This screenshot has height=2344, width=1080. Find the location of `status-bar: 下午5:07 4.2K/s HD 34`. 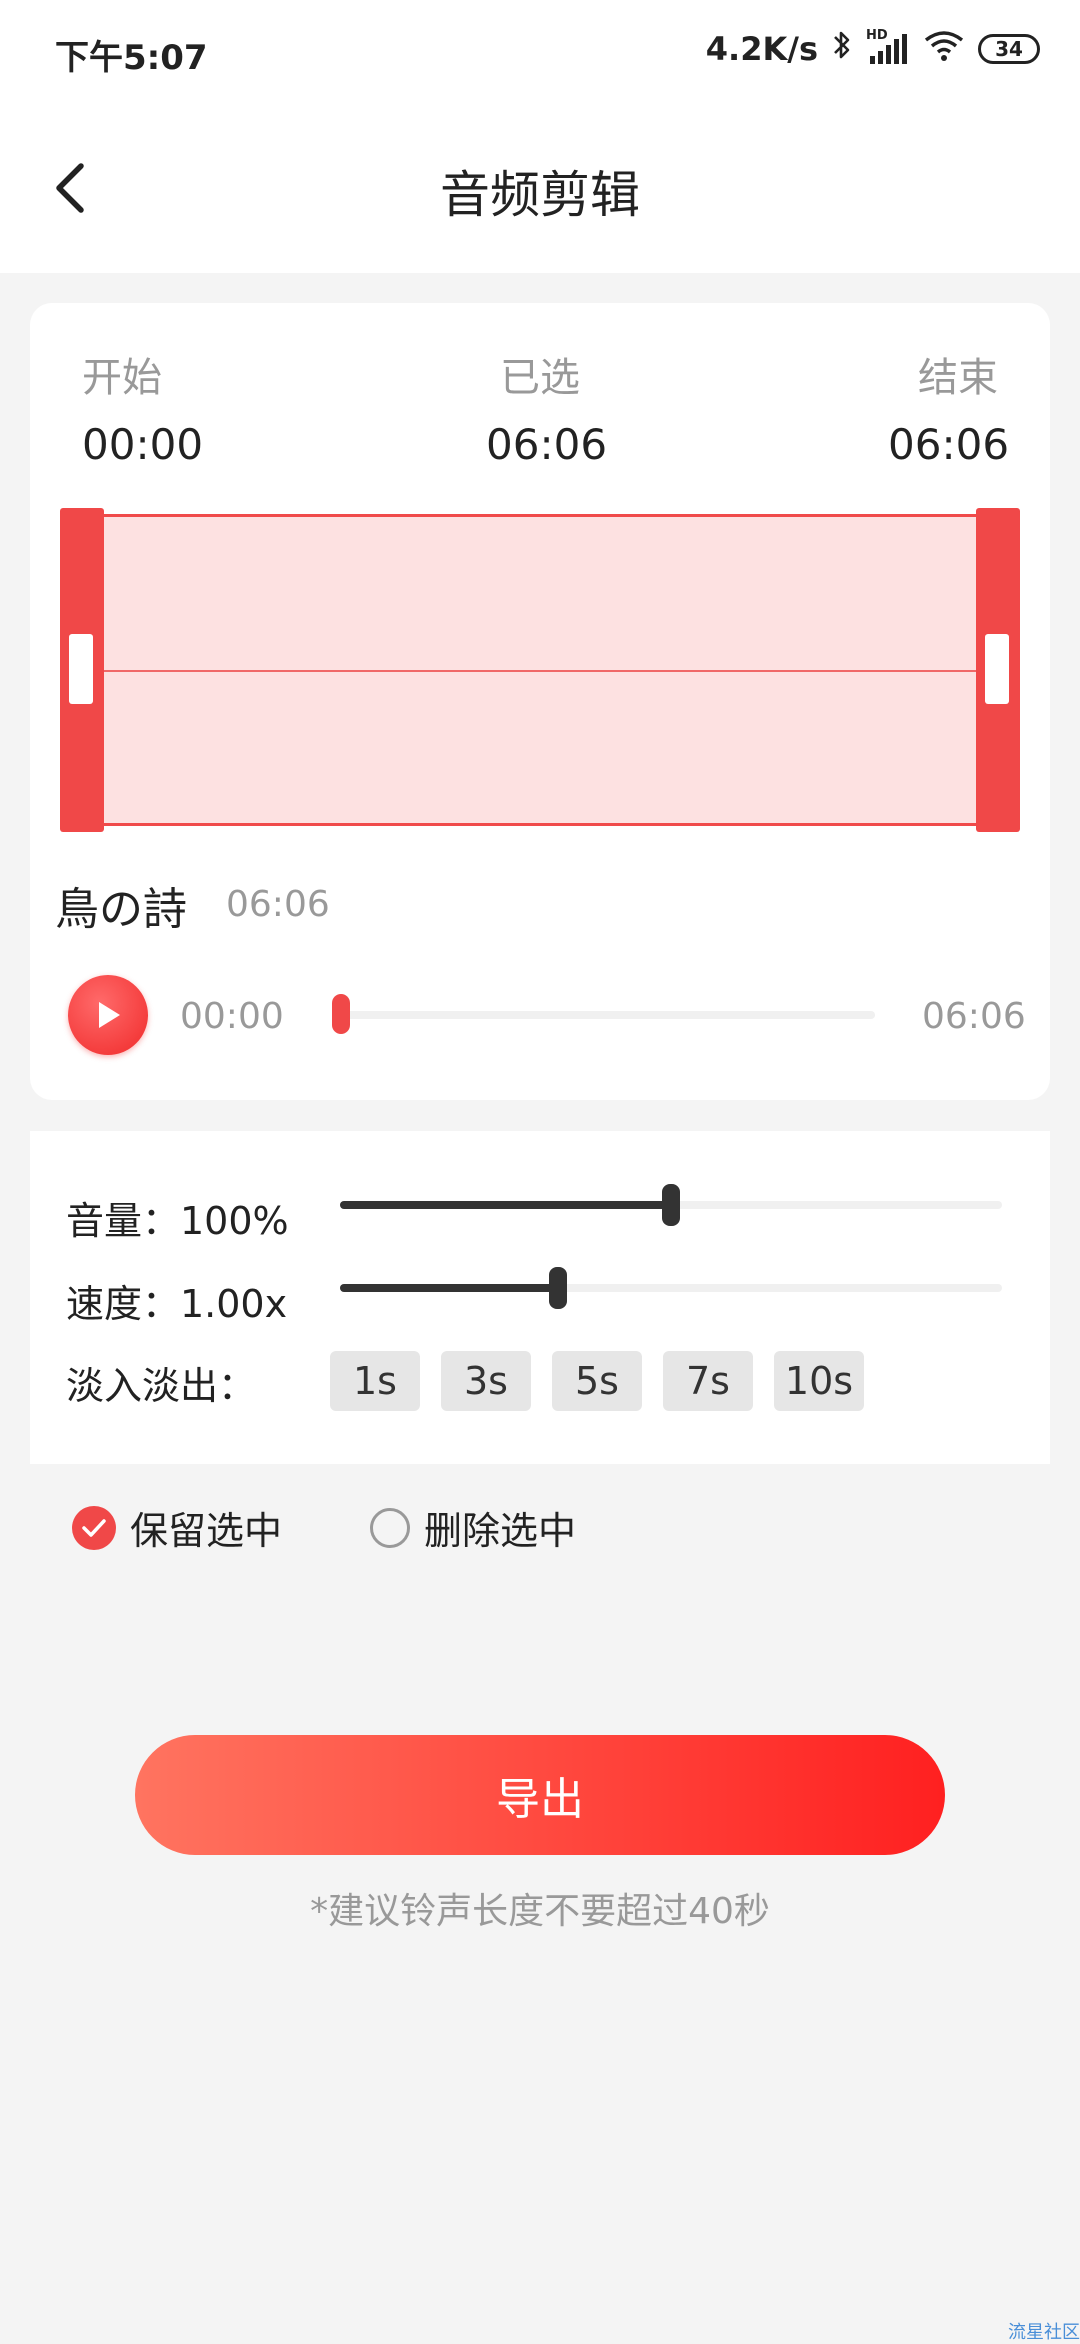

status-bar: 下午5:07 4.2K/s HD 34 is located at coordinates (540, 50).